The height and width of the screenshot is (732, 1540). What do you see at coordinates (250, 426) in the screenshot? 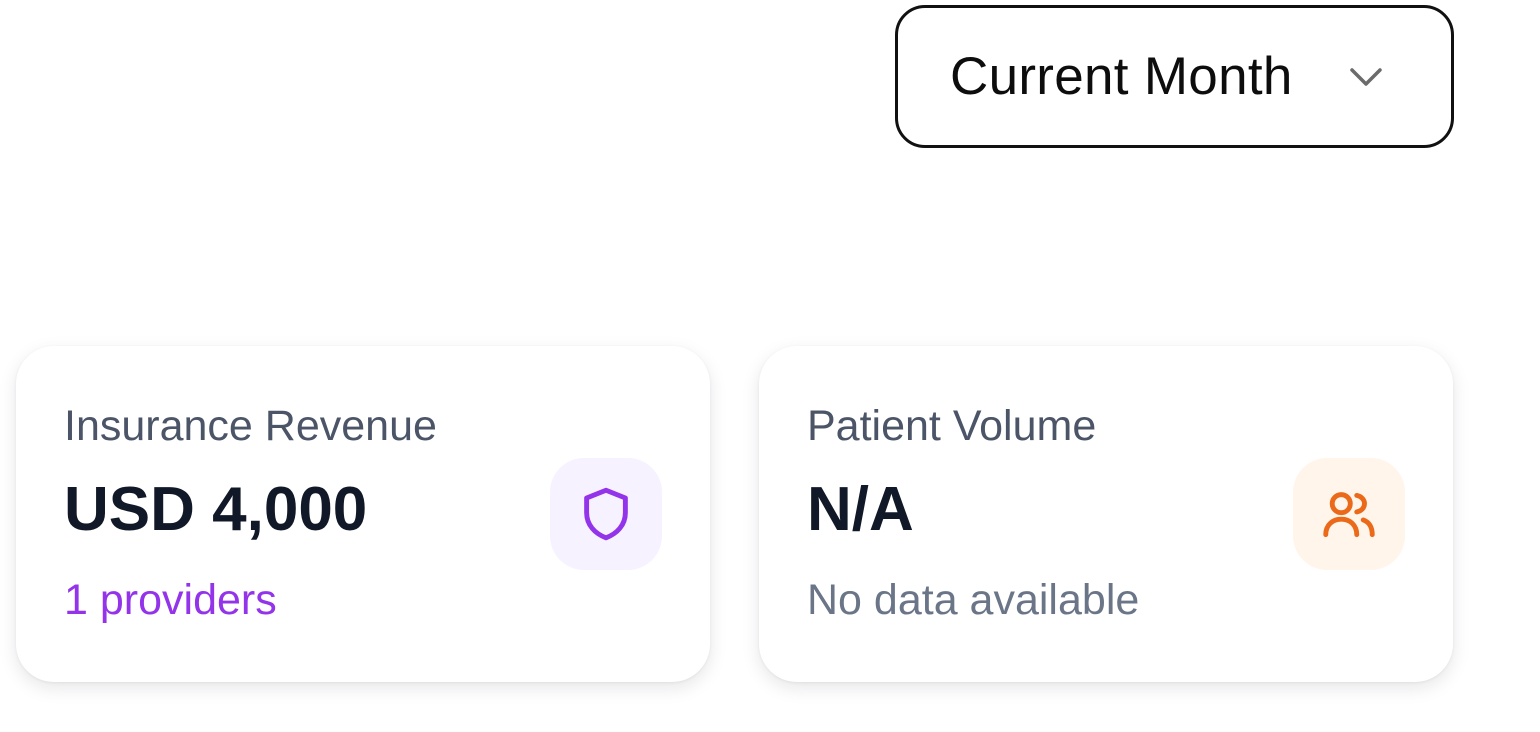
I see `card-title: Insurance Revenue` at bounding box center [250, 426].